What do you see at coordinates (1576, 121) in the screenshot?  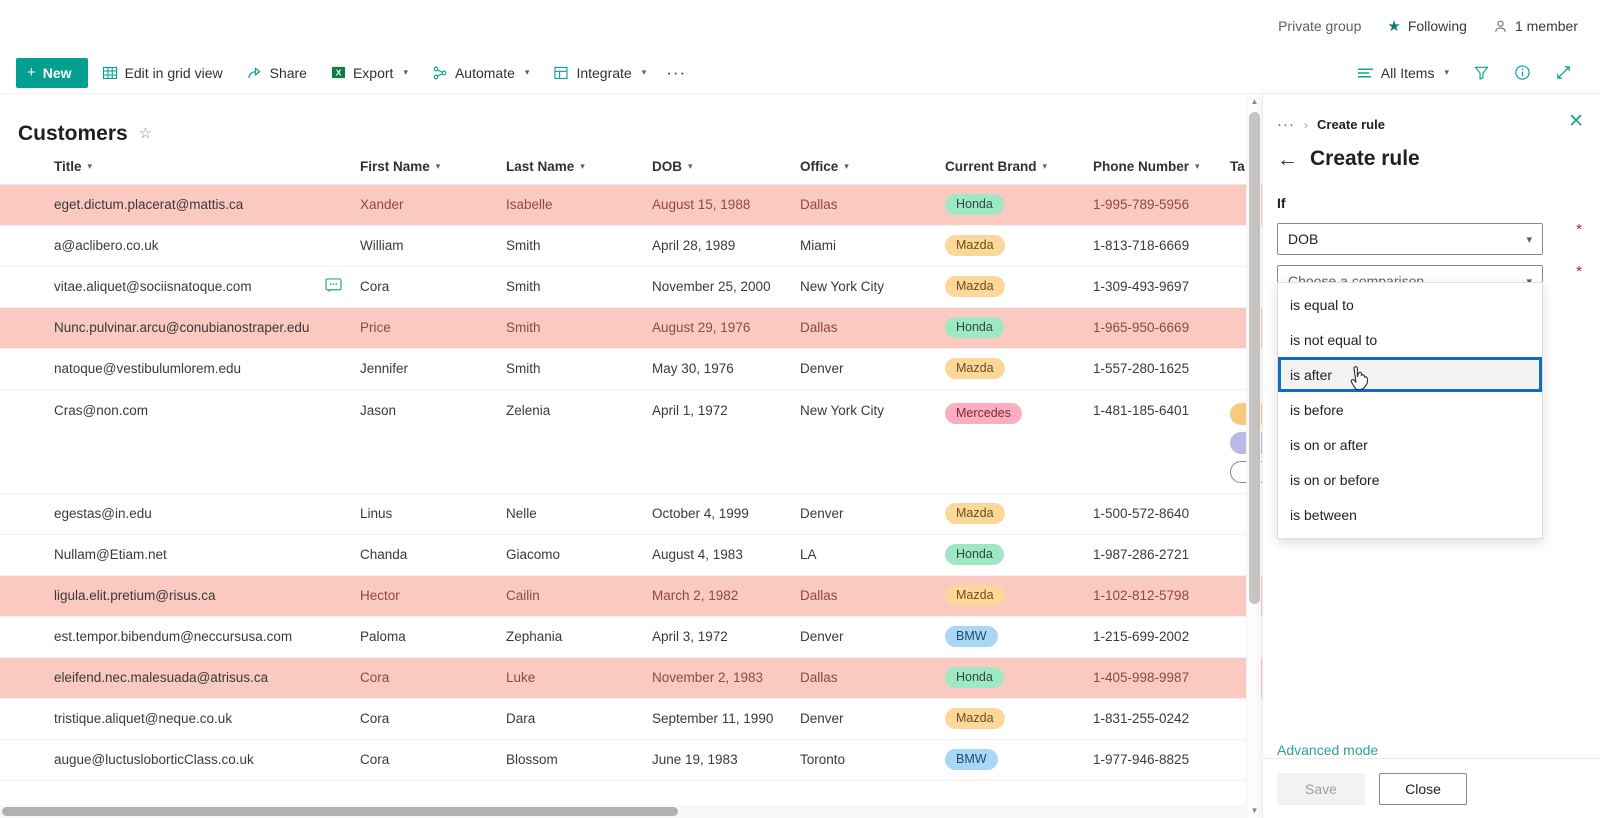 I see `close-panel-icon: ✕` at bounding box center [1576, 121].